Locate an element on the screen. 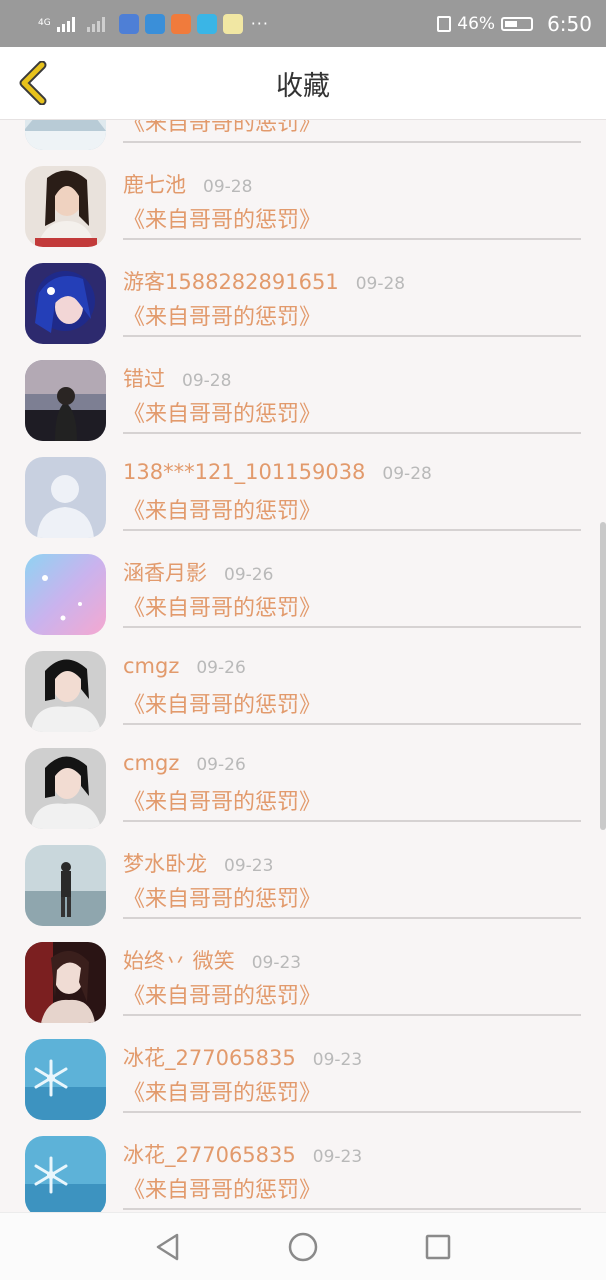 The image size is (606, 1280). status-bar: 4G ··· 46% 6:50 is located at coordinates (303, 23).